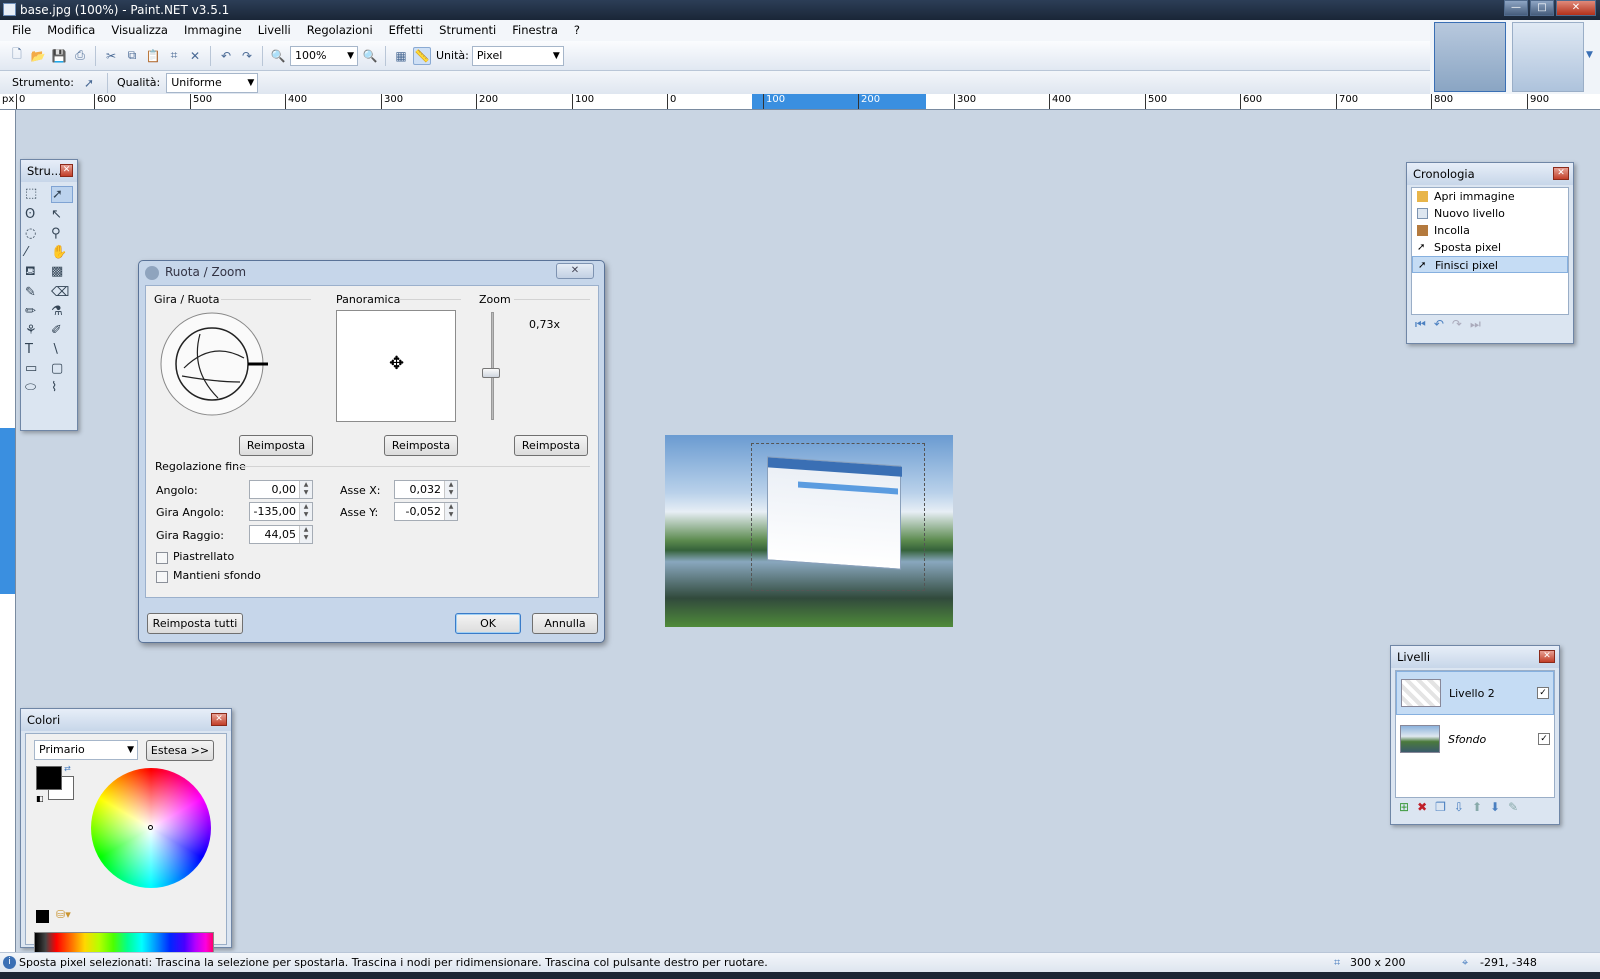 The image size is (1600, 979). I want to click on keep-background-checkbox, so click(162, 577).